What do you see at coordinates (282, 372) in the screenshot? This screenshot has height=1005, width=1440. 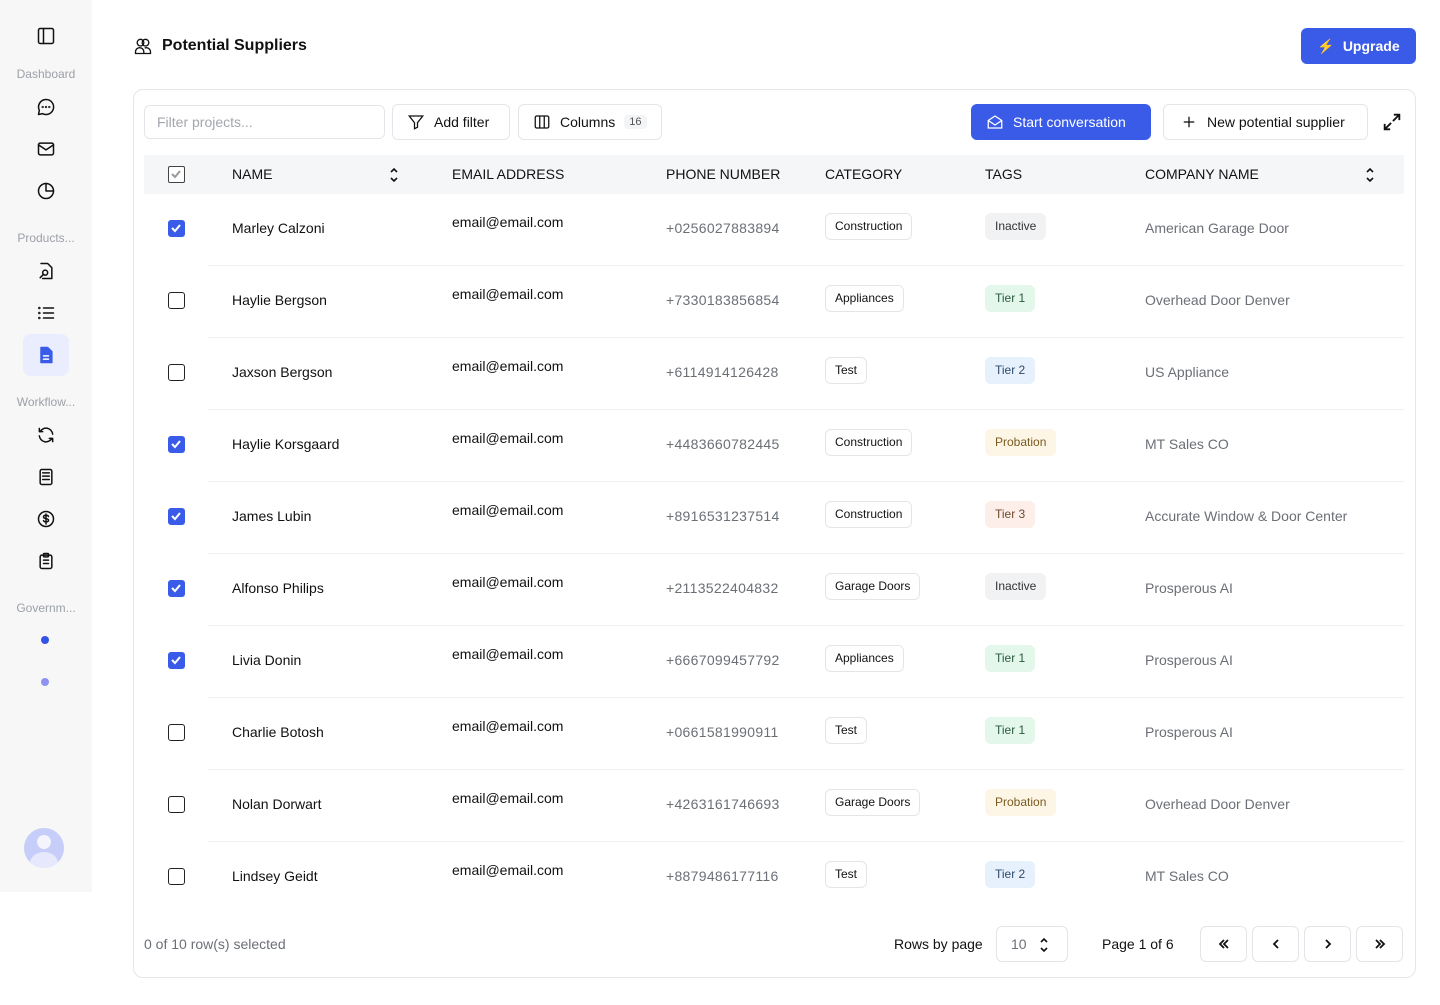 I see `supplier-name: Jaxson Bergson` at bounding box center [282, 372].